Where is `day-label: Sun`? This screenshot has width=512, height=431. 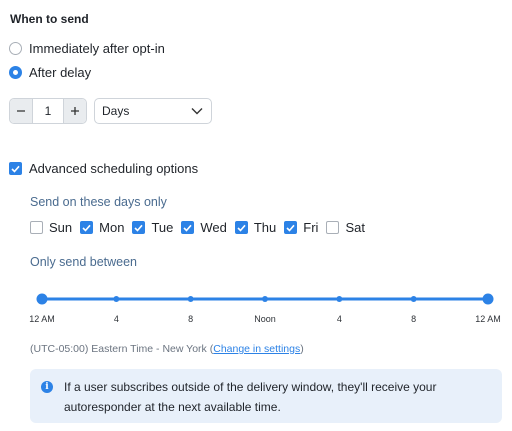
day-label: Sun is located at coordinates (61, 227).